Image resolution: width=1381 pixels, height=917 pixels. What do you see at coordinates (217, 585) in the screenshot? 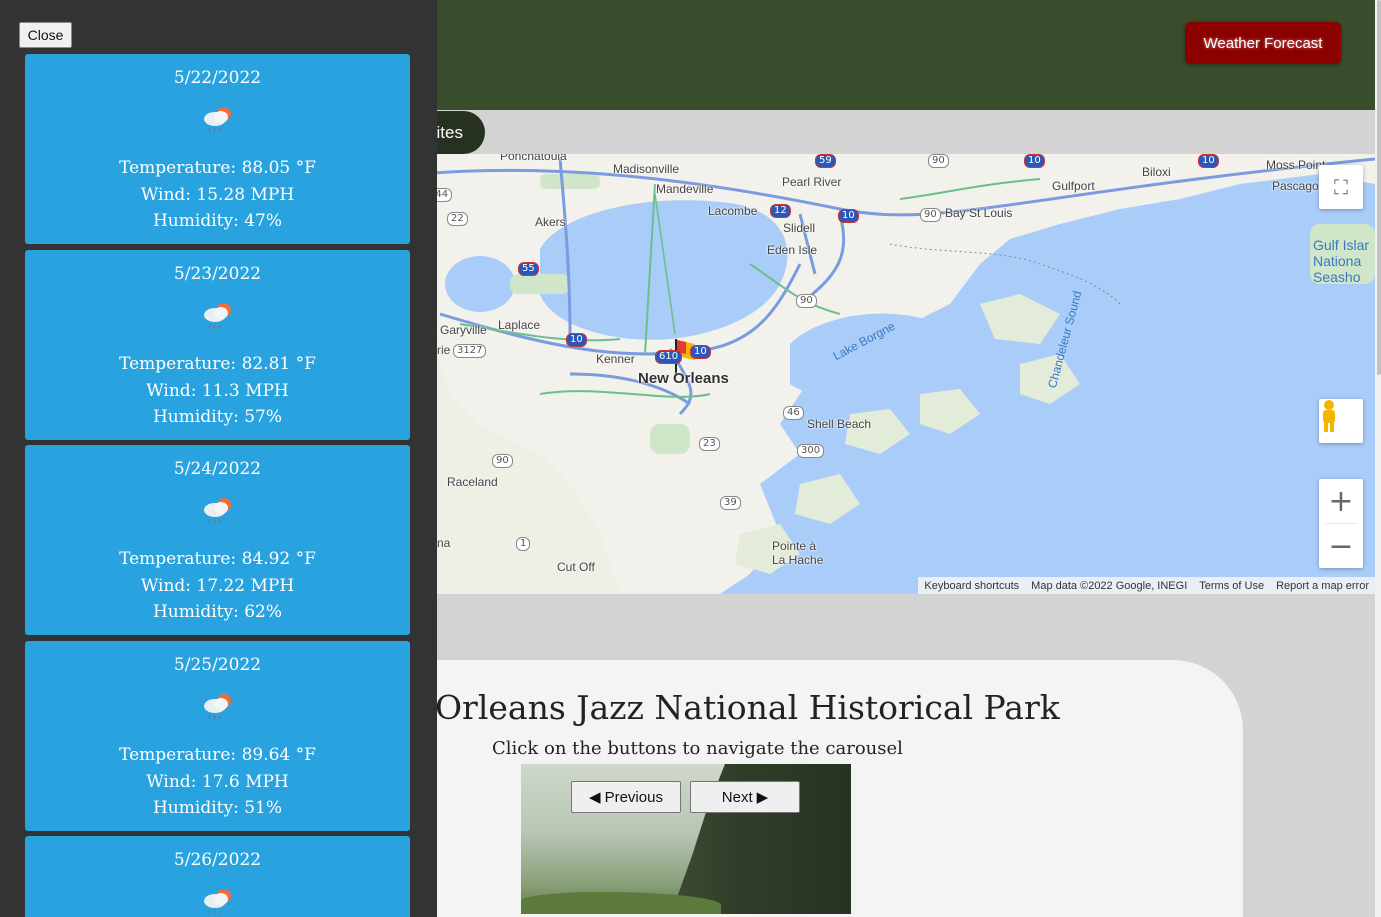
I see `forecast-wind: Wind: 17.22 MPH` at bounding box center [217, 585].